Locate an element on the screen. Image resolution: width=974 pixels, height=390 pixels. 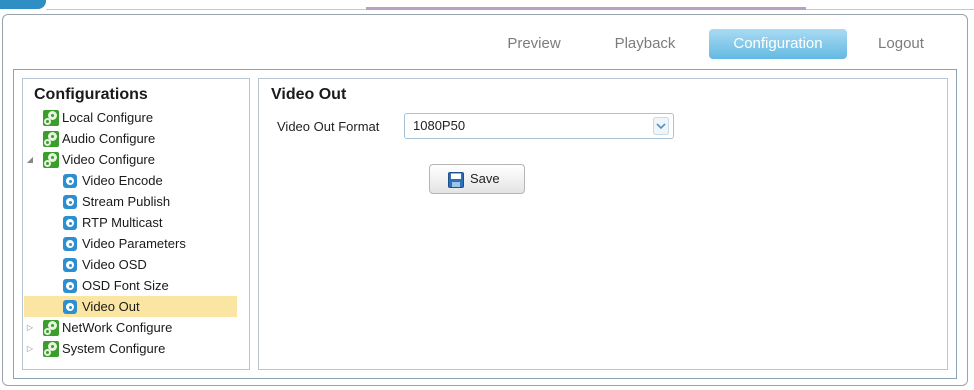
sidebar-item-video-configure: ◢ Video Configure is located at coordinates (136, 159).